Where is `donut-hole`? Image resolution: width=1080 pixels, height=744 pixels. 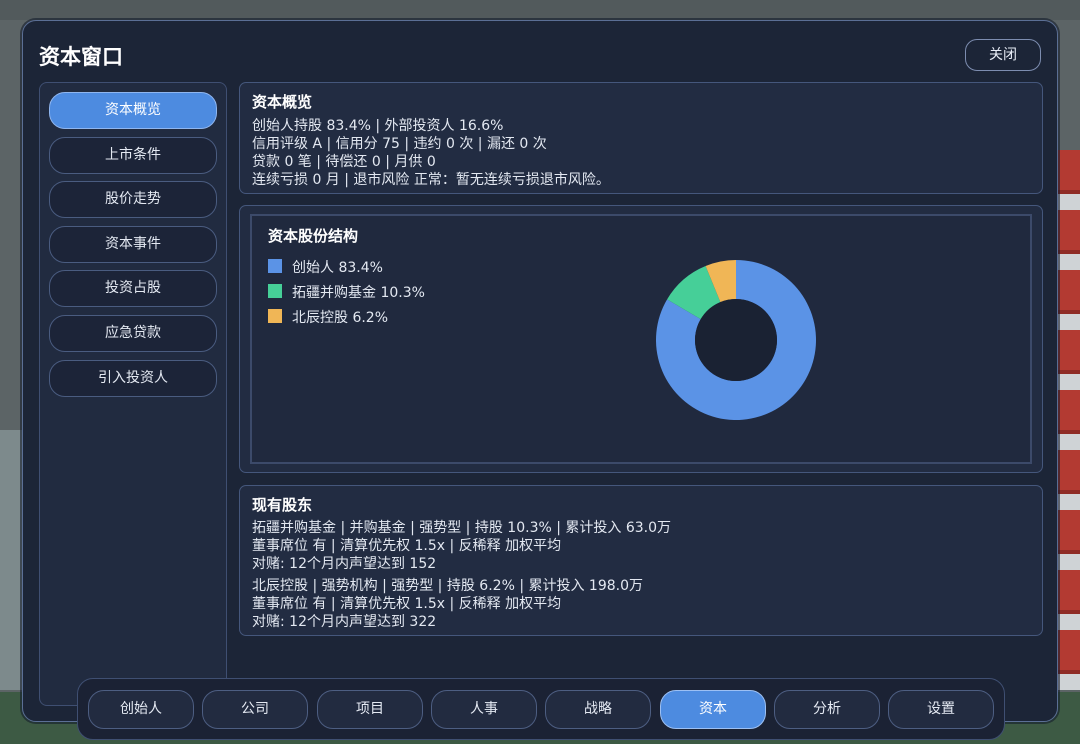 donut-hole is located at coordinates (736, 340).